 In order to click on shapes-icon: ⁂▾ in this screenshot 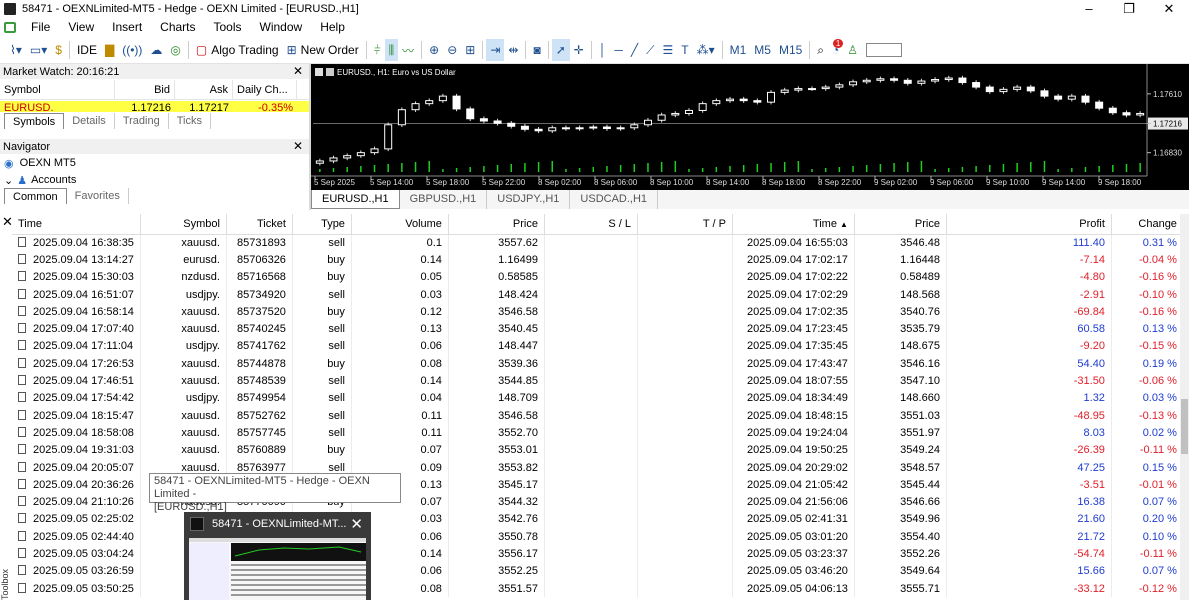, I will do `click(706, 50)`.